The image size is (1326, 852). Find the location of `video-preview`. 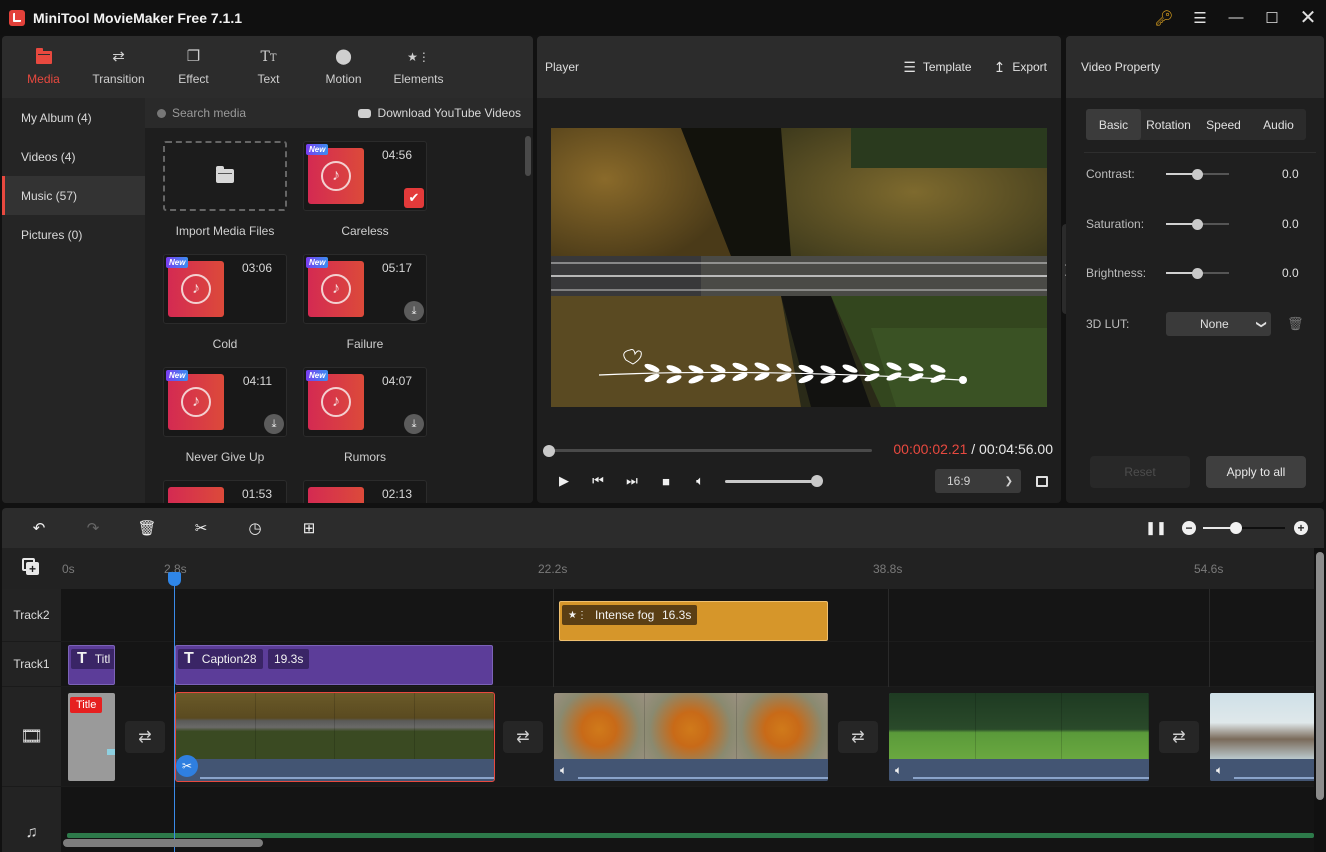

video-preview is located at coordinates (799, 267).